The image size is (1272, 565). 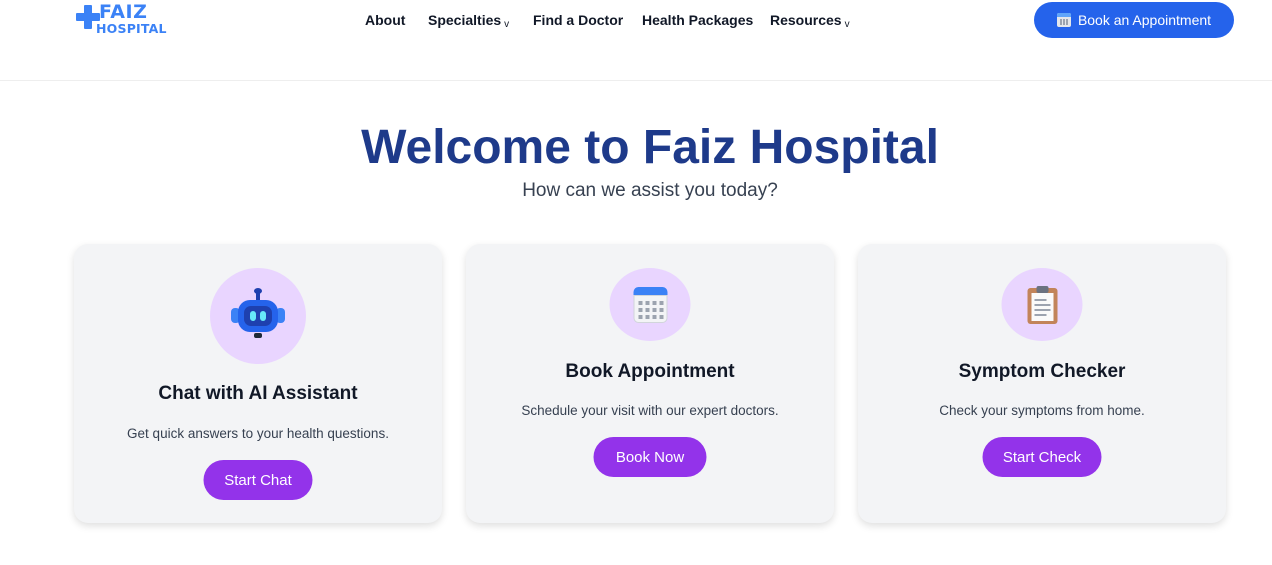 What do you see at coordinates (650, 457) in the screenshot?
I see `book-now-button: Book Now` at bounding box center [650, 457].